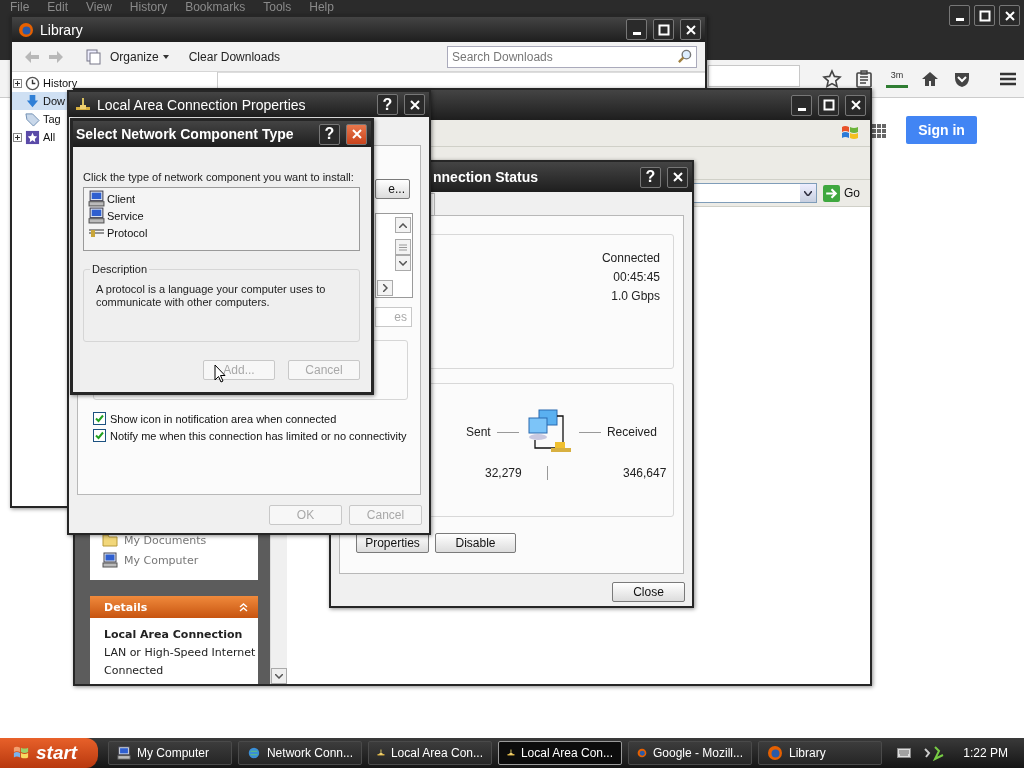 This screenshot has height=768, width=1024. I want to click on sign-in-button: Sign in, so click(941, 130).